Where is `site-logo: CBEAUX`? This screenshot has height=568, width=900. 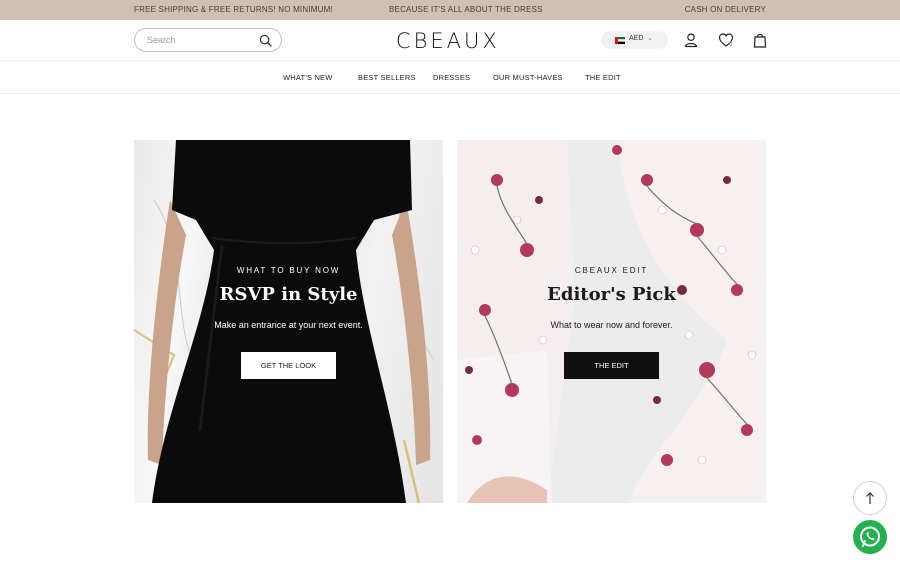 site-logo: CBEAUX is located at coordinates (448, 41).